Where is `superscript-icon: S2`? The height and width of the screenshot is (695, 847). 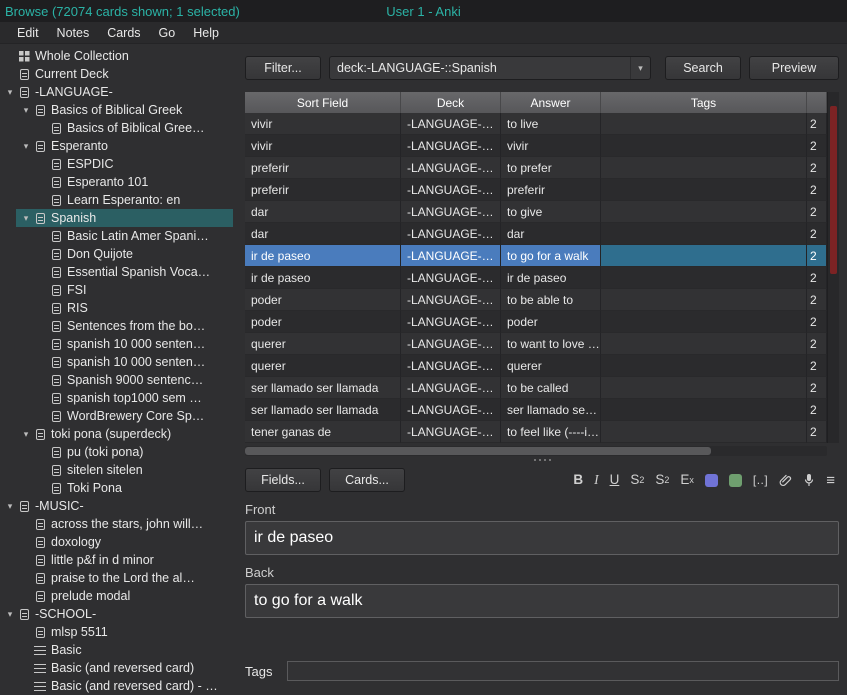
superscript-icon: S2 is located at coordinates (637, 480).